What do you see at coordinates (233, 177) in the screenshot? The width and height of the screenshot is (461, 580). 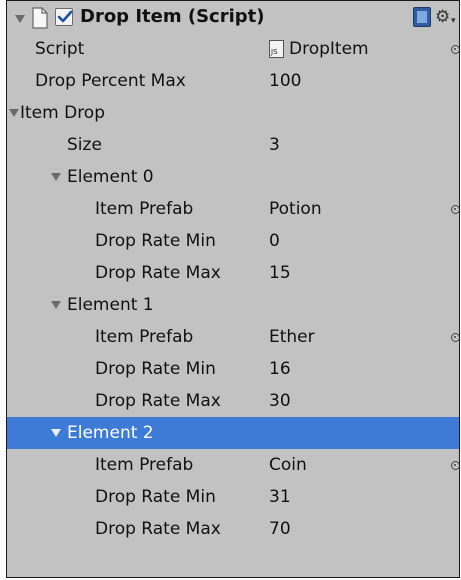 I see `array-element-header: Element 0` at bounding box center [233, 177].